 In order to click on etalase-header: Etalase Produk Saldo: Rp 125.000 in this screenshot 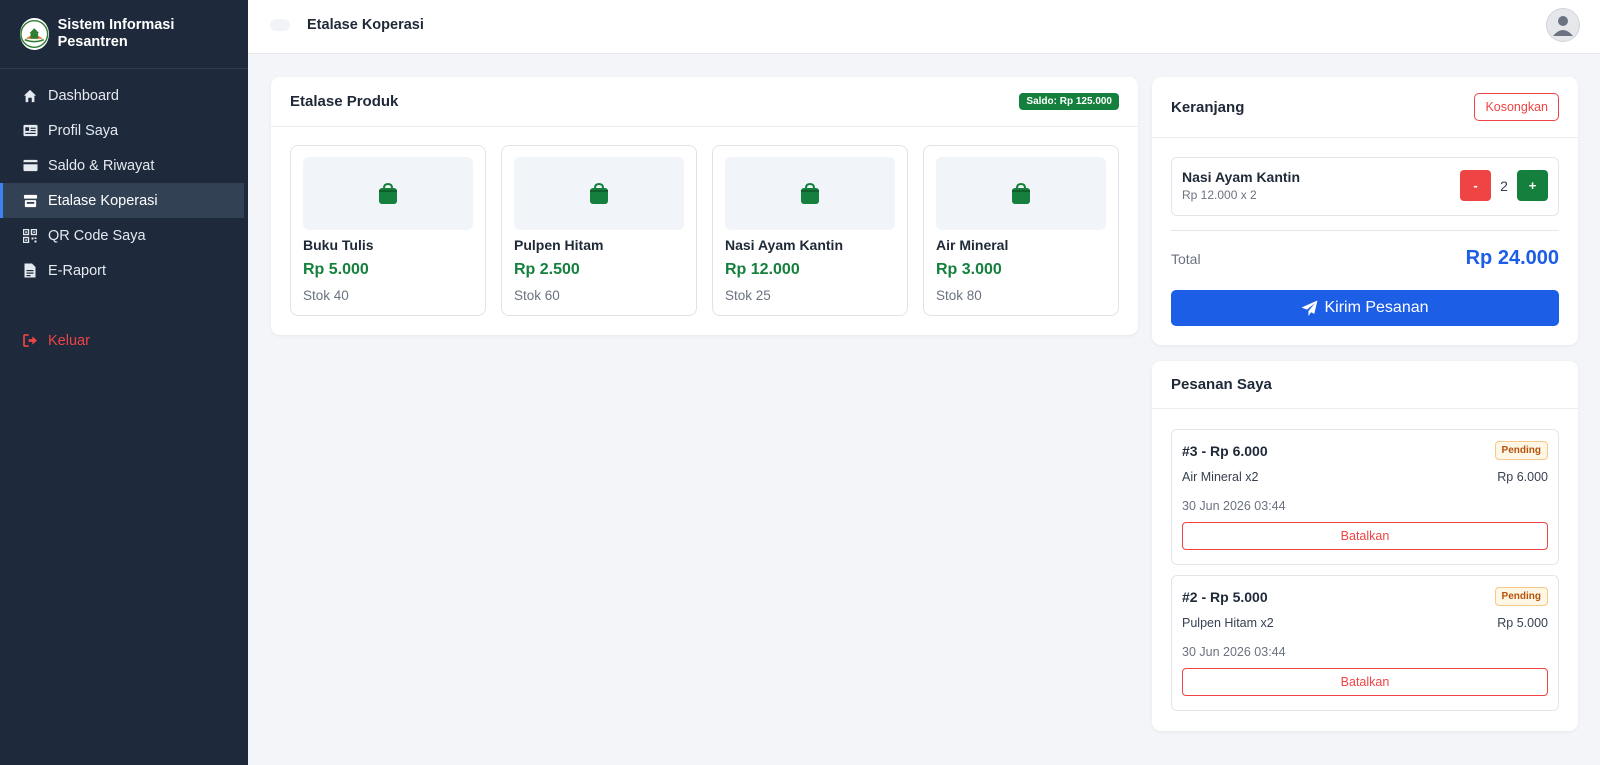, I will do `click(704, 102)`.